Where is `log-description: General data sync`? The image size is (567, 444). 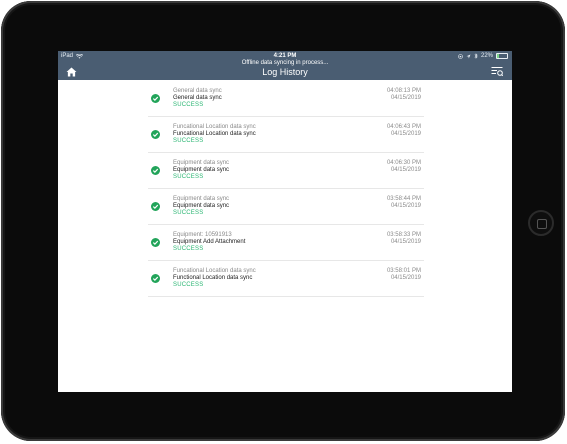
log-description: General data sync is located at coordinates (197, 98).